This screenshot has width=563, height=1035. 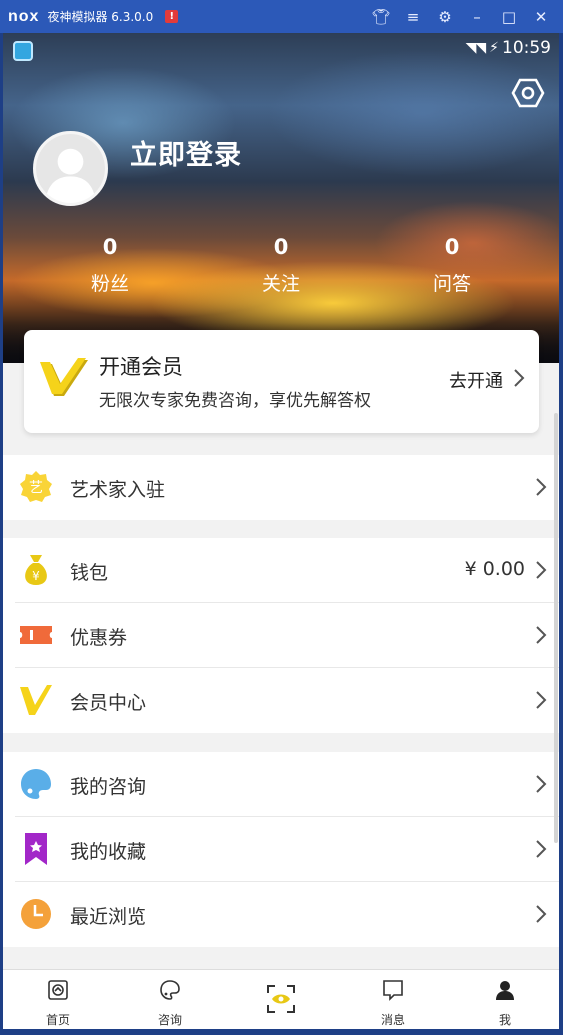 What do you see at coordinates (287, 487) in the screenshot?
I see `list-item-artist-join: 艺 艺术家入驻` at bounding box center [287, 487].